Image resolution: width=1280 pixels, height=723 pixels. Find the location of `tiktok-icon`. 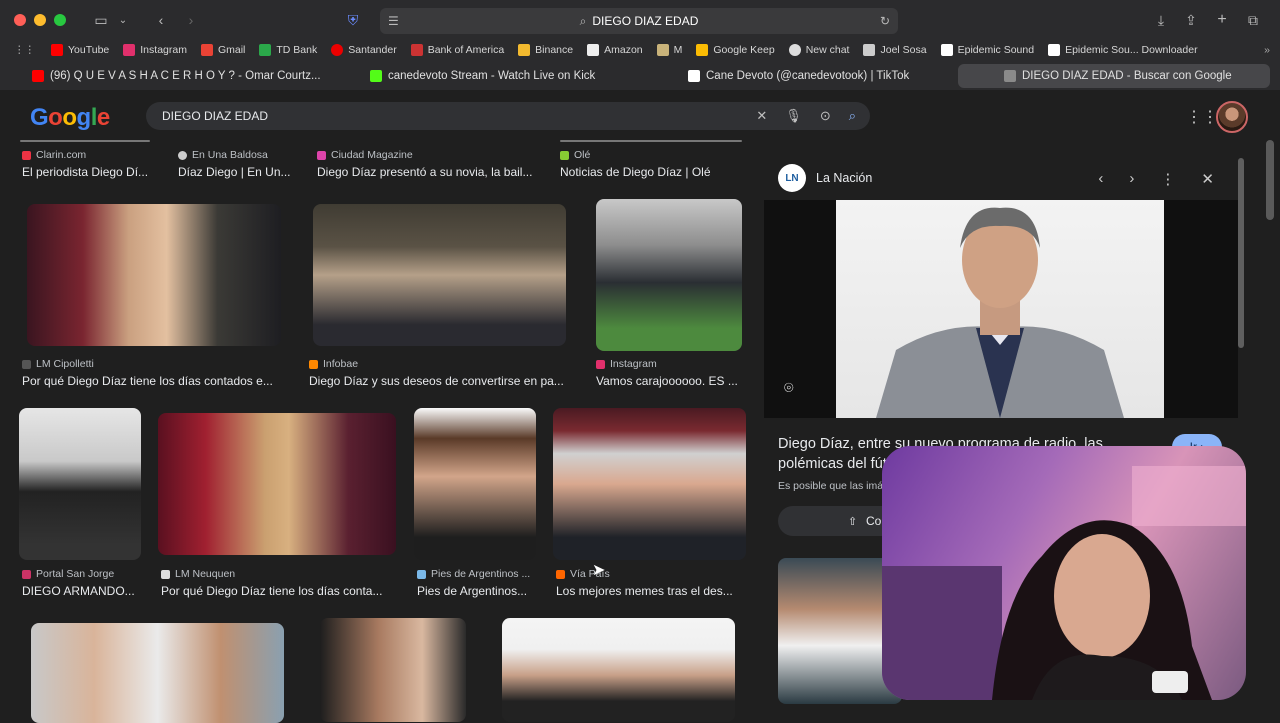

tiktok-icon is located at coordinates (694, 76).